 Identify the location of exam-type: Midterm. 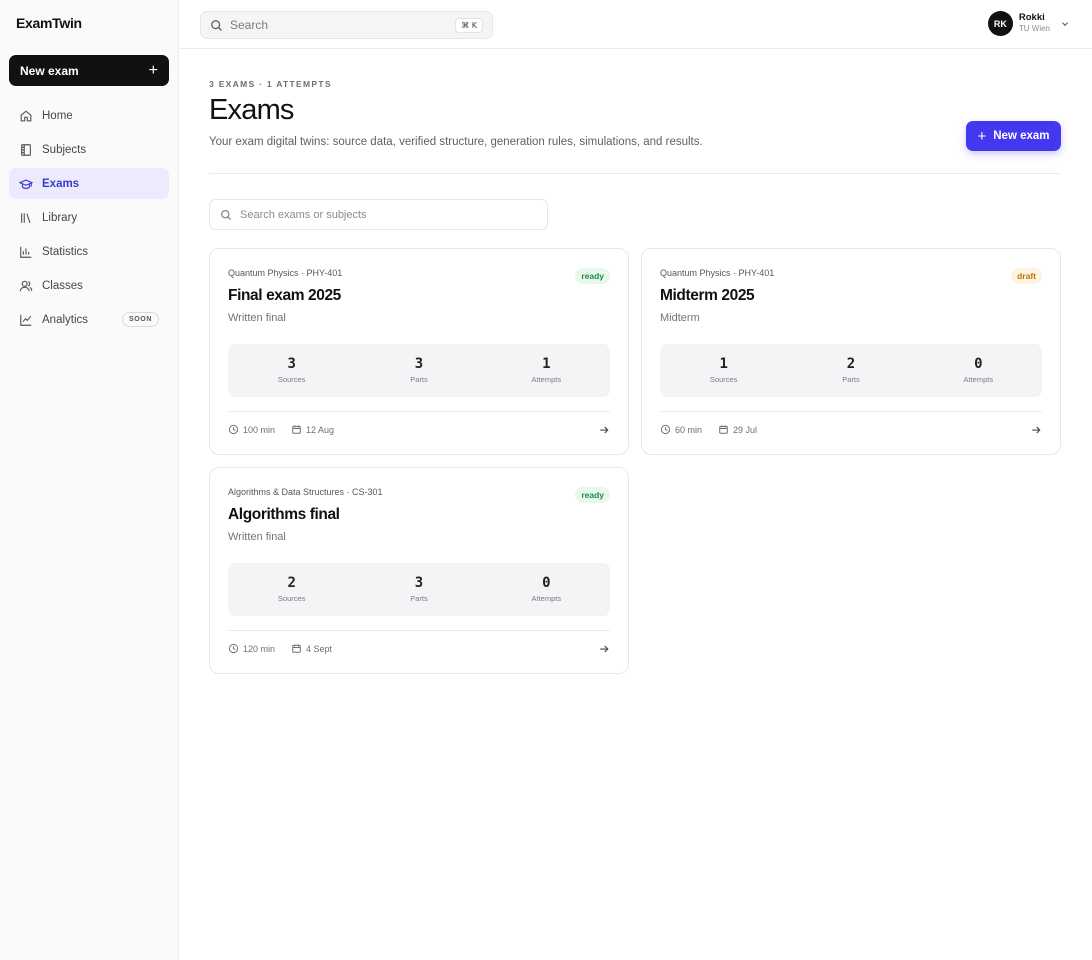
(680, 318).